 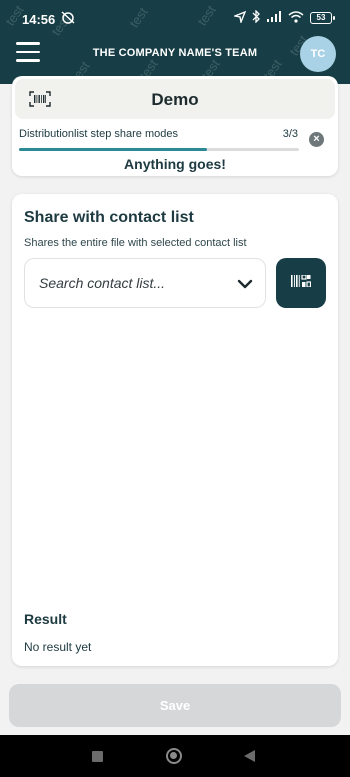 What do you see at coordinates (318, 54) in the screenshot?
I see `avatar: TC` at bounding box center [318, 54].